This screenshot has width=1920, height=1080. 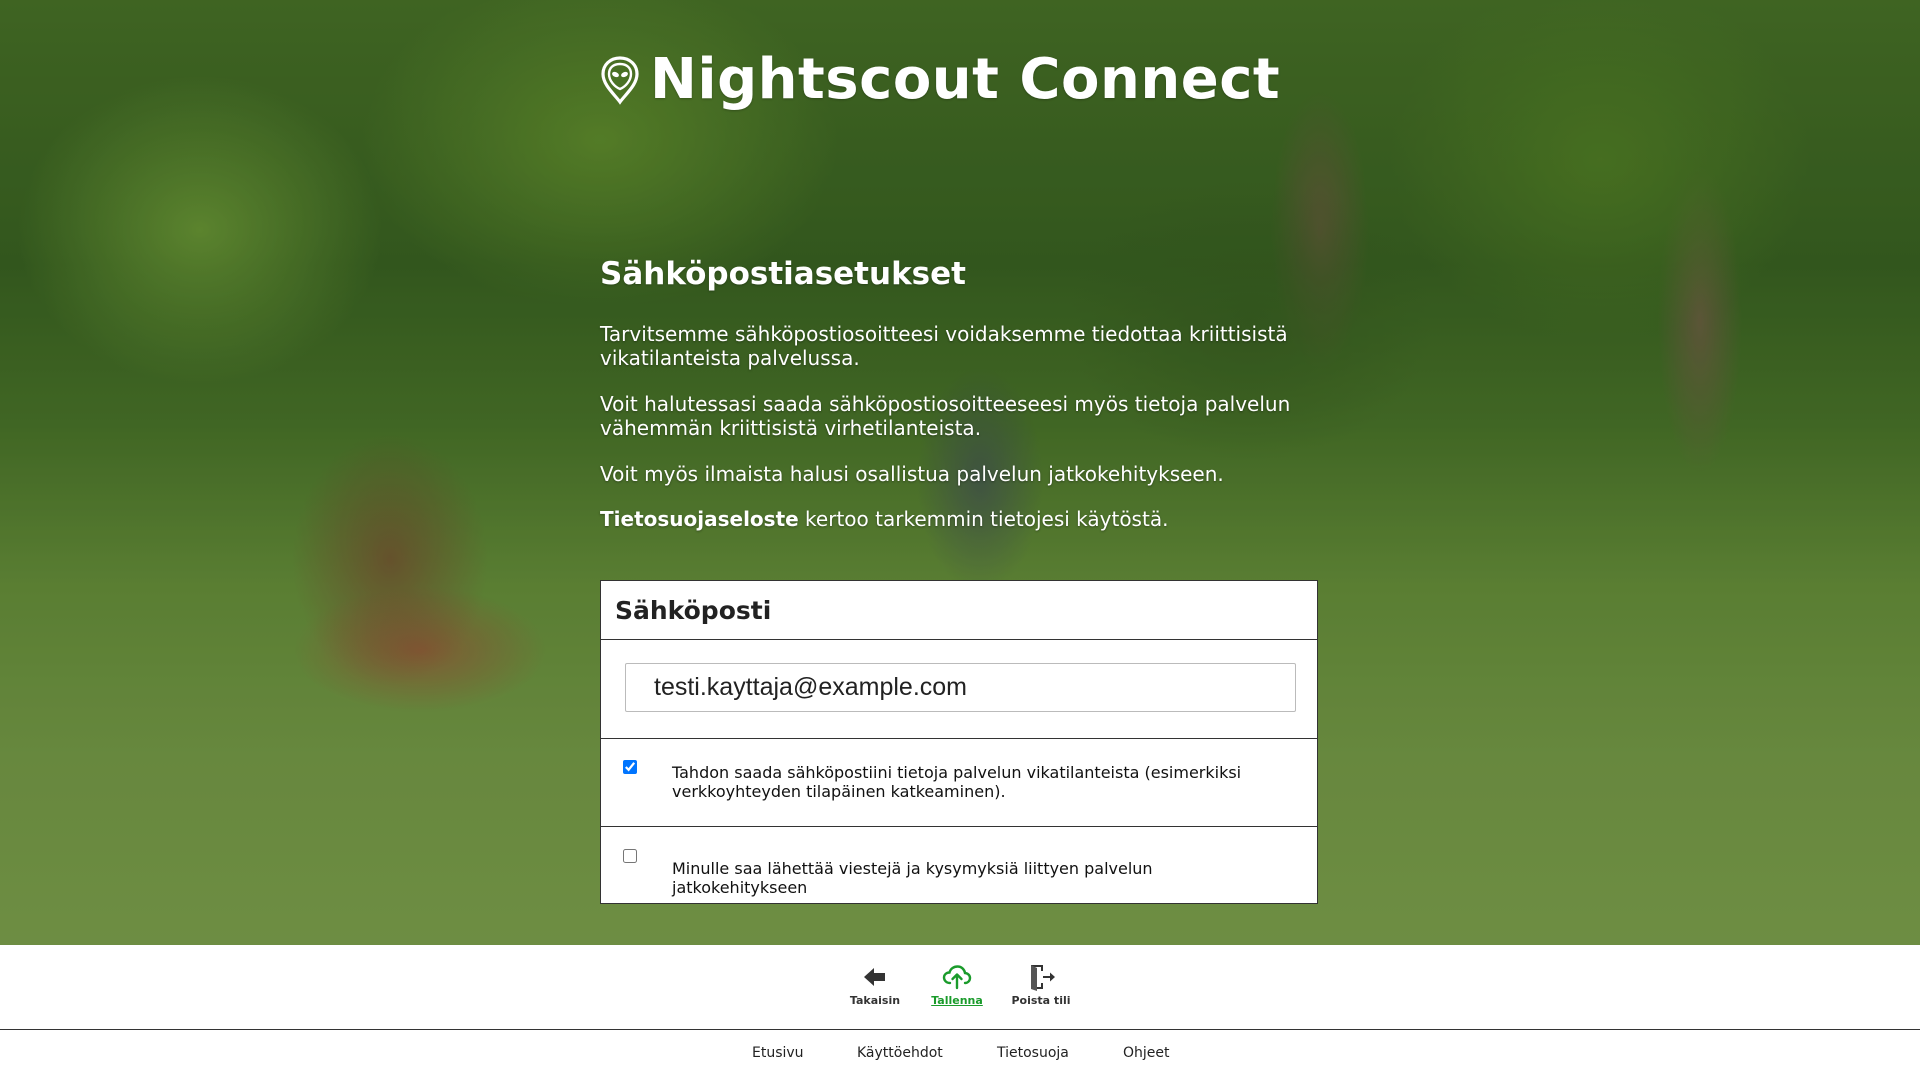 What do you see at coordinates (1033, 1053) in the screenshot?
I see `footer-link-privacy: Tietosuoja` at bounding box center [1033, 1053].